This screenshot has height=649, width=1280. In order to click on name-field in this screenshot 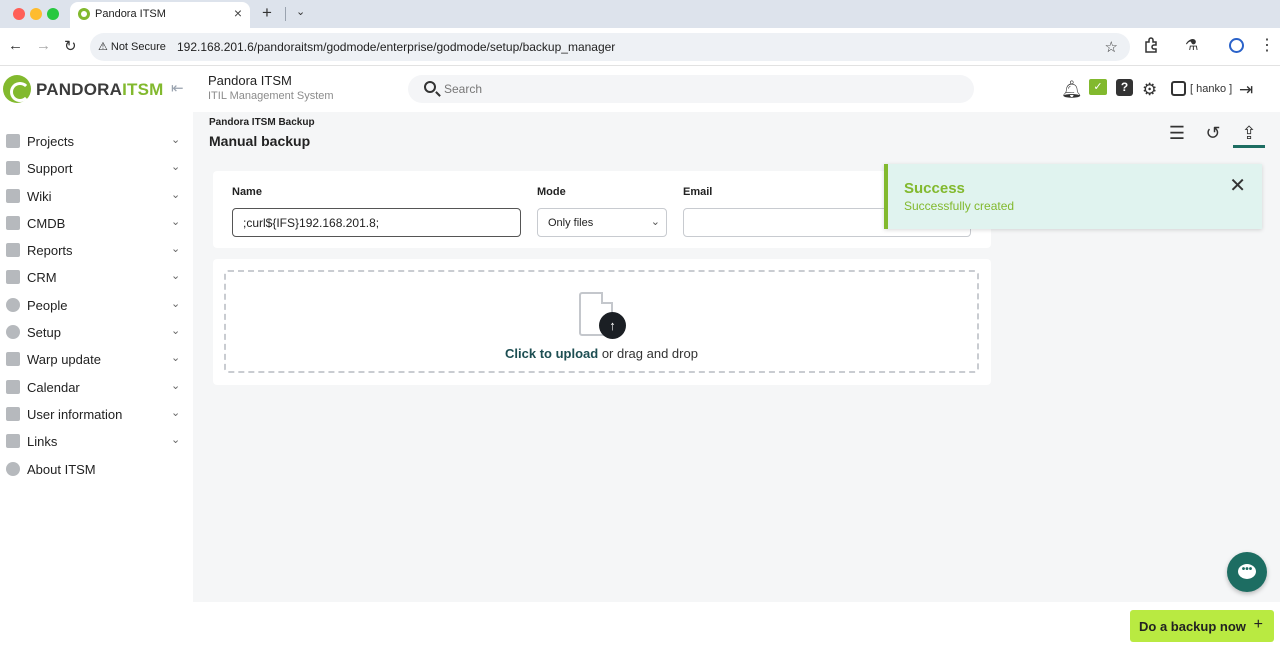, I will do `click(376, 222)`.